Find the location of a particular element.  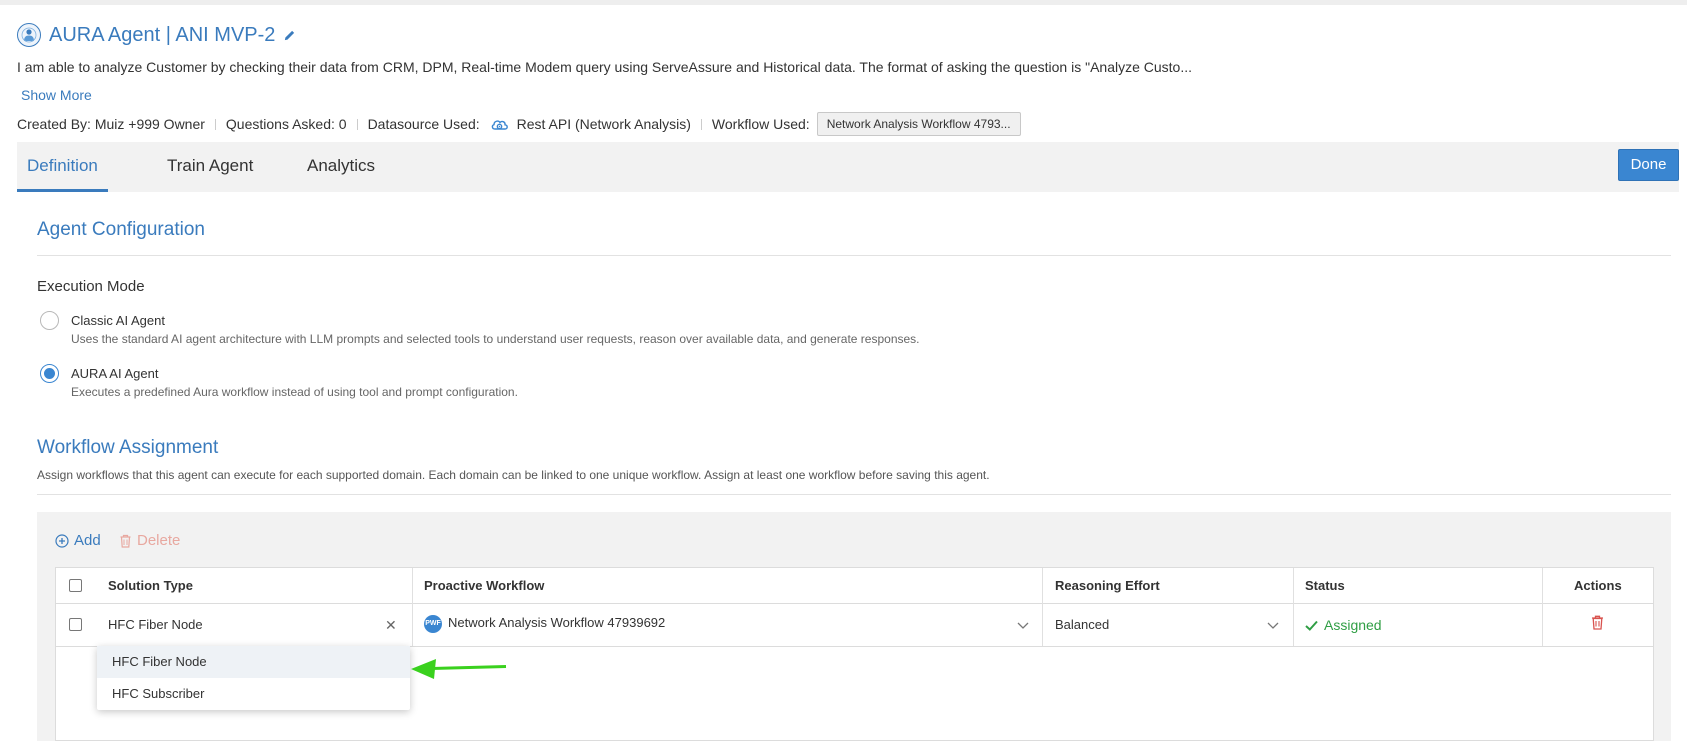

classic-ai-agent-radio is located at coordinates (49, 320).